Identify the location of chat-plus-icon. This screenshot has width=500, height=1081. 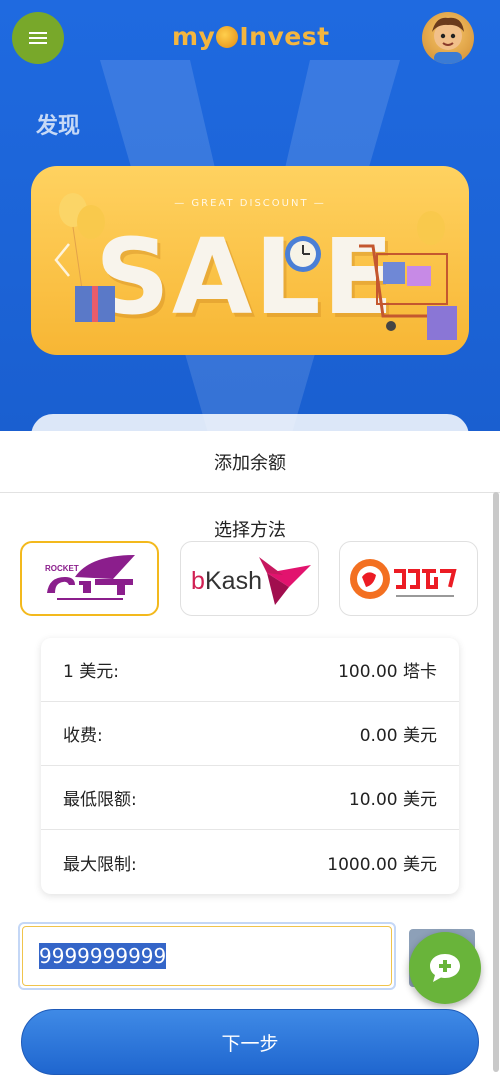
(445, 968).